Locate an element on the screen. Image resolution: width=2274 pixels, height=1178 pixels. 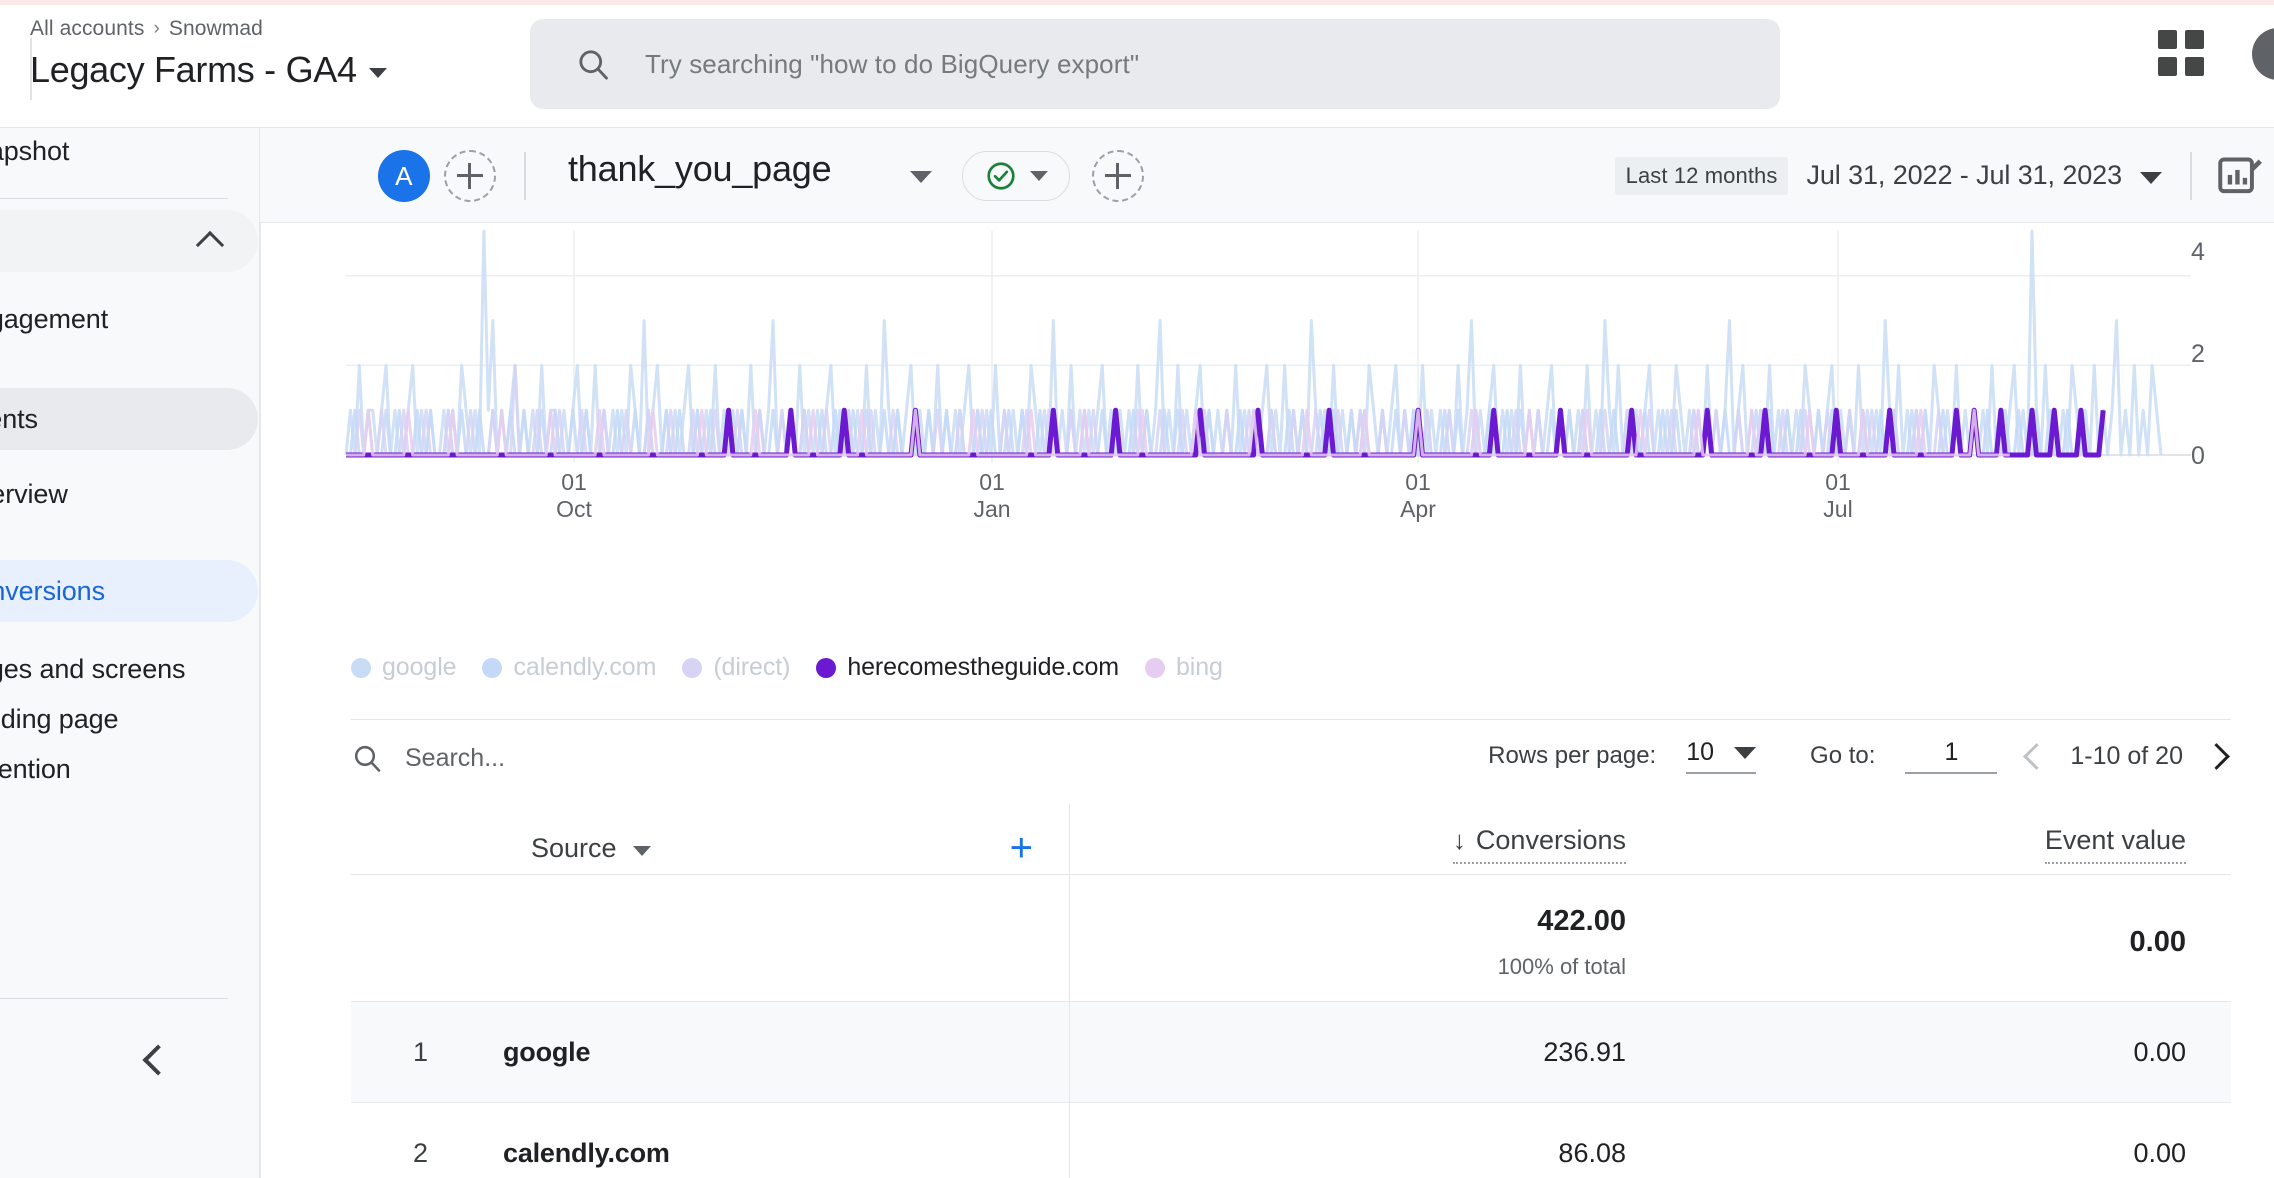
x-tick-month: Oct is located at coordinates (574, 508).